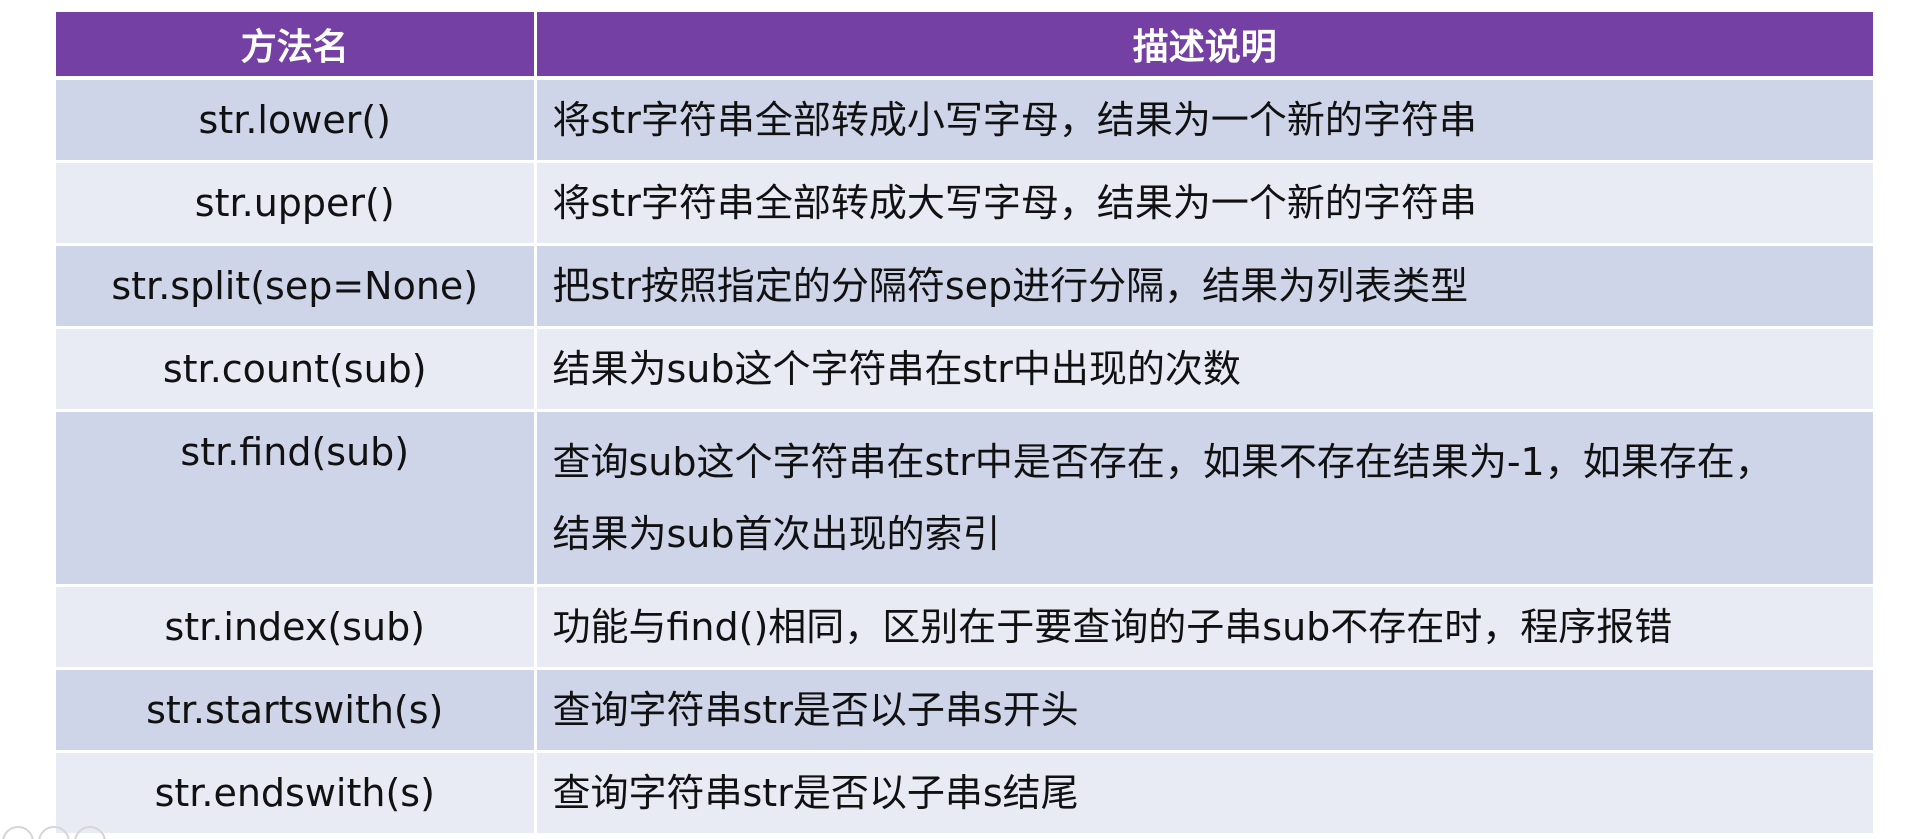 The height and width of the screenshot is (839, 1913). I want to click on header-description: 描述说明, so click(1204, 46).